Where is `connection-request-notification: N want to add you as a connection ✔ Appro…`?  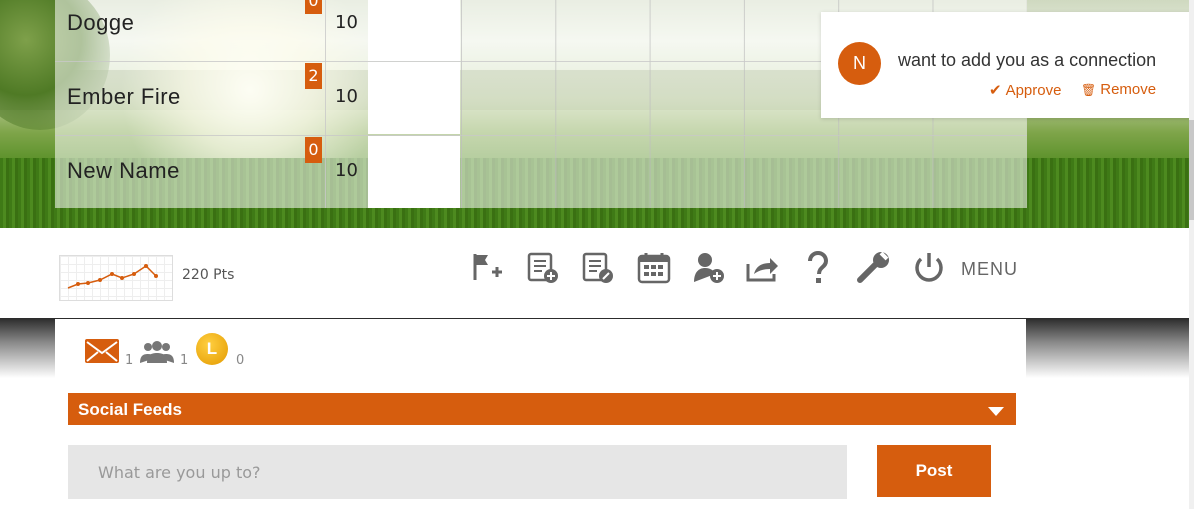
connection-request-notification: N want to add you as a connection ✔ Appro… is located at coordinates (1007, 65).